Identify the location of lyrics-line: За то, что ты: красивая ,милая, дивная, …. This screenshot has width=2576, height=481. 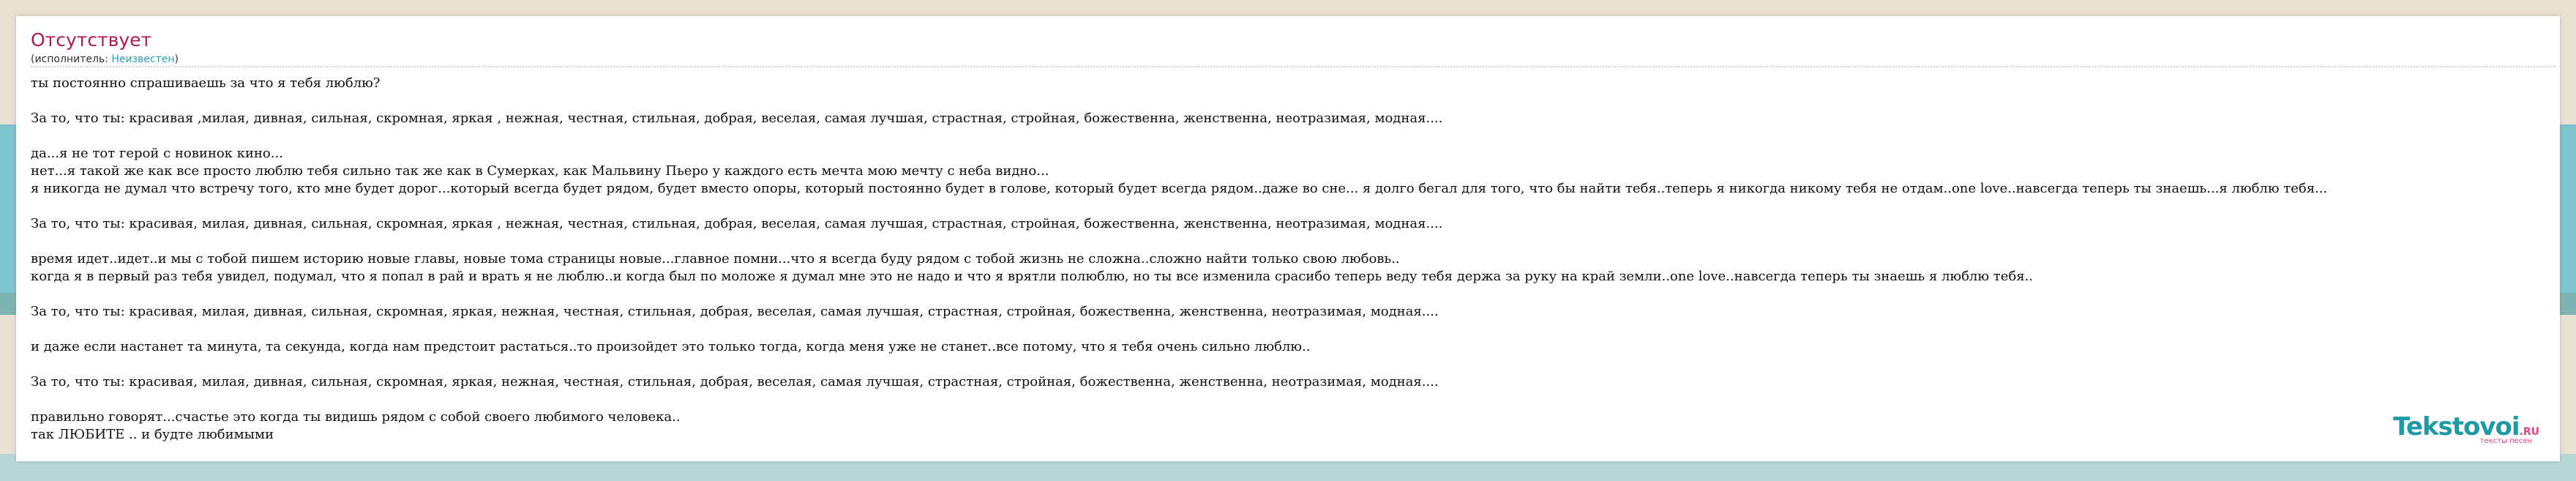
(737, 118).